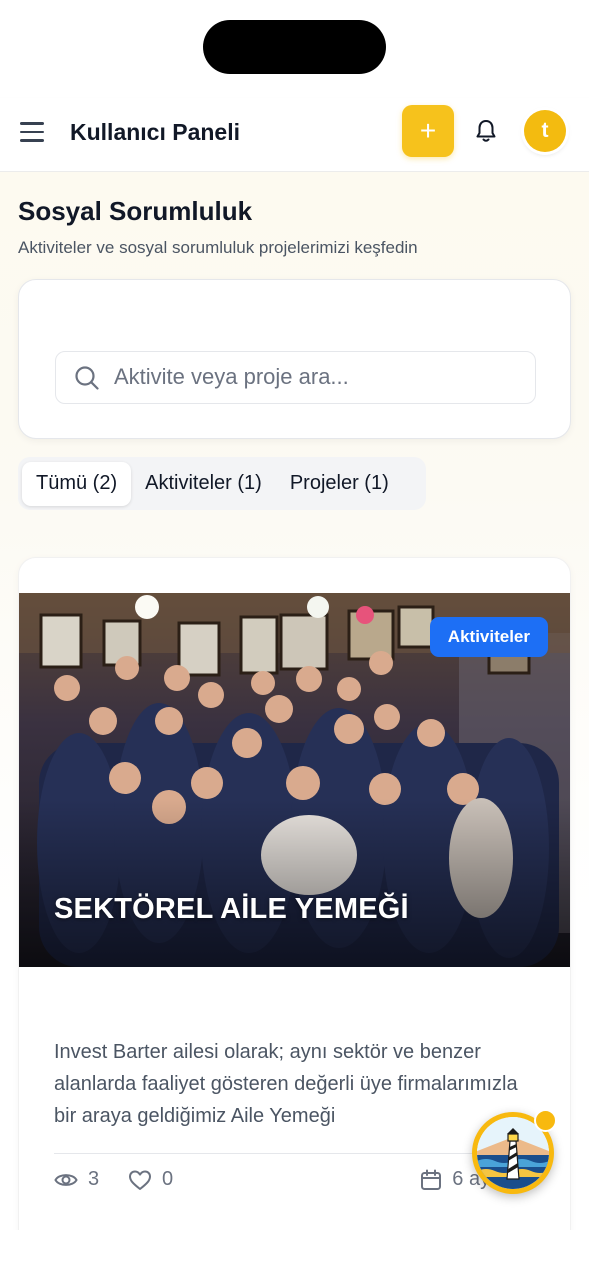 The width and height of the screenshot is (589, 1280). I want to click on calendar-icon, so click(431, 1179).